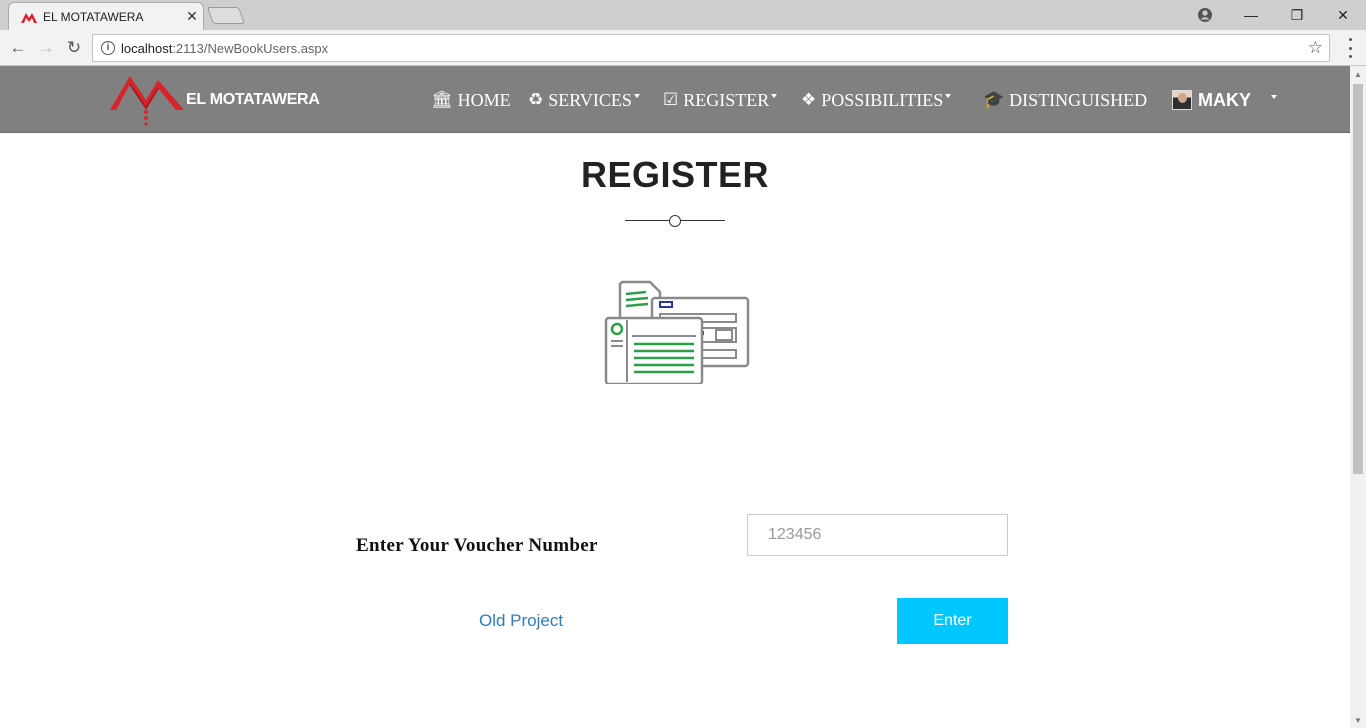  What do you see at coordinates (108, 48) in the screenshot?
I see `info-icon: i` at bounding box center [108, 48].